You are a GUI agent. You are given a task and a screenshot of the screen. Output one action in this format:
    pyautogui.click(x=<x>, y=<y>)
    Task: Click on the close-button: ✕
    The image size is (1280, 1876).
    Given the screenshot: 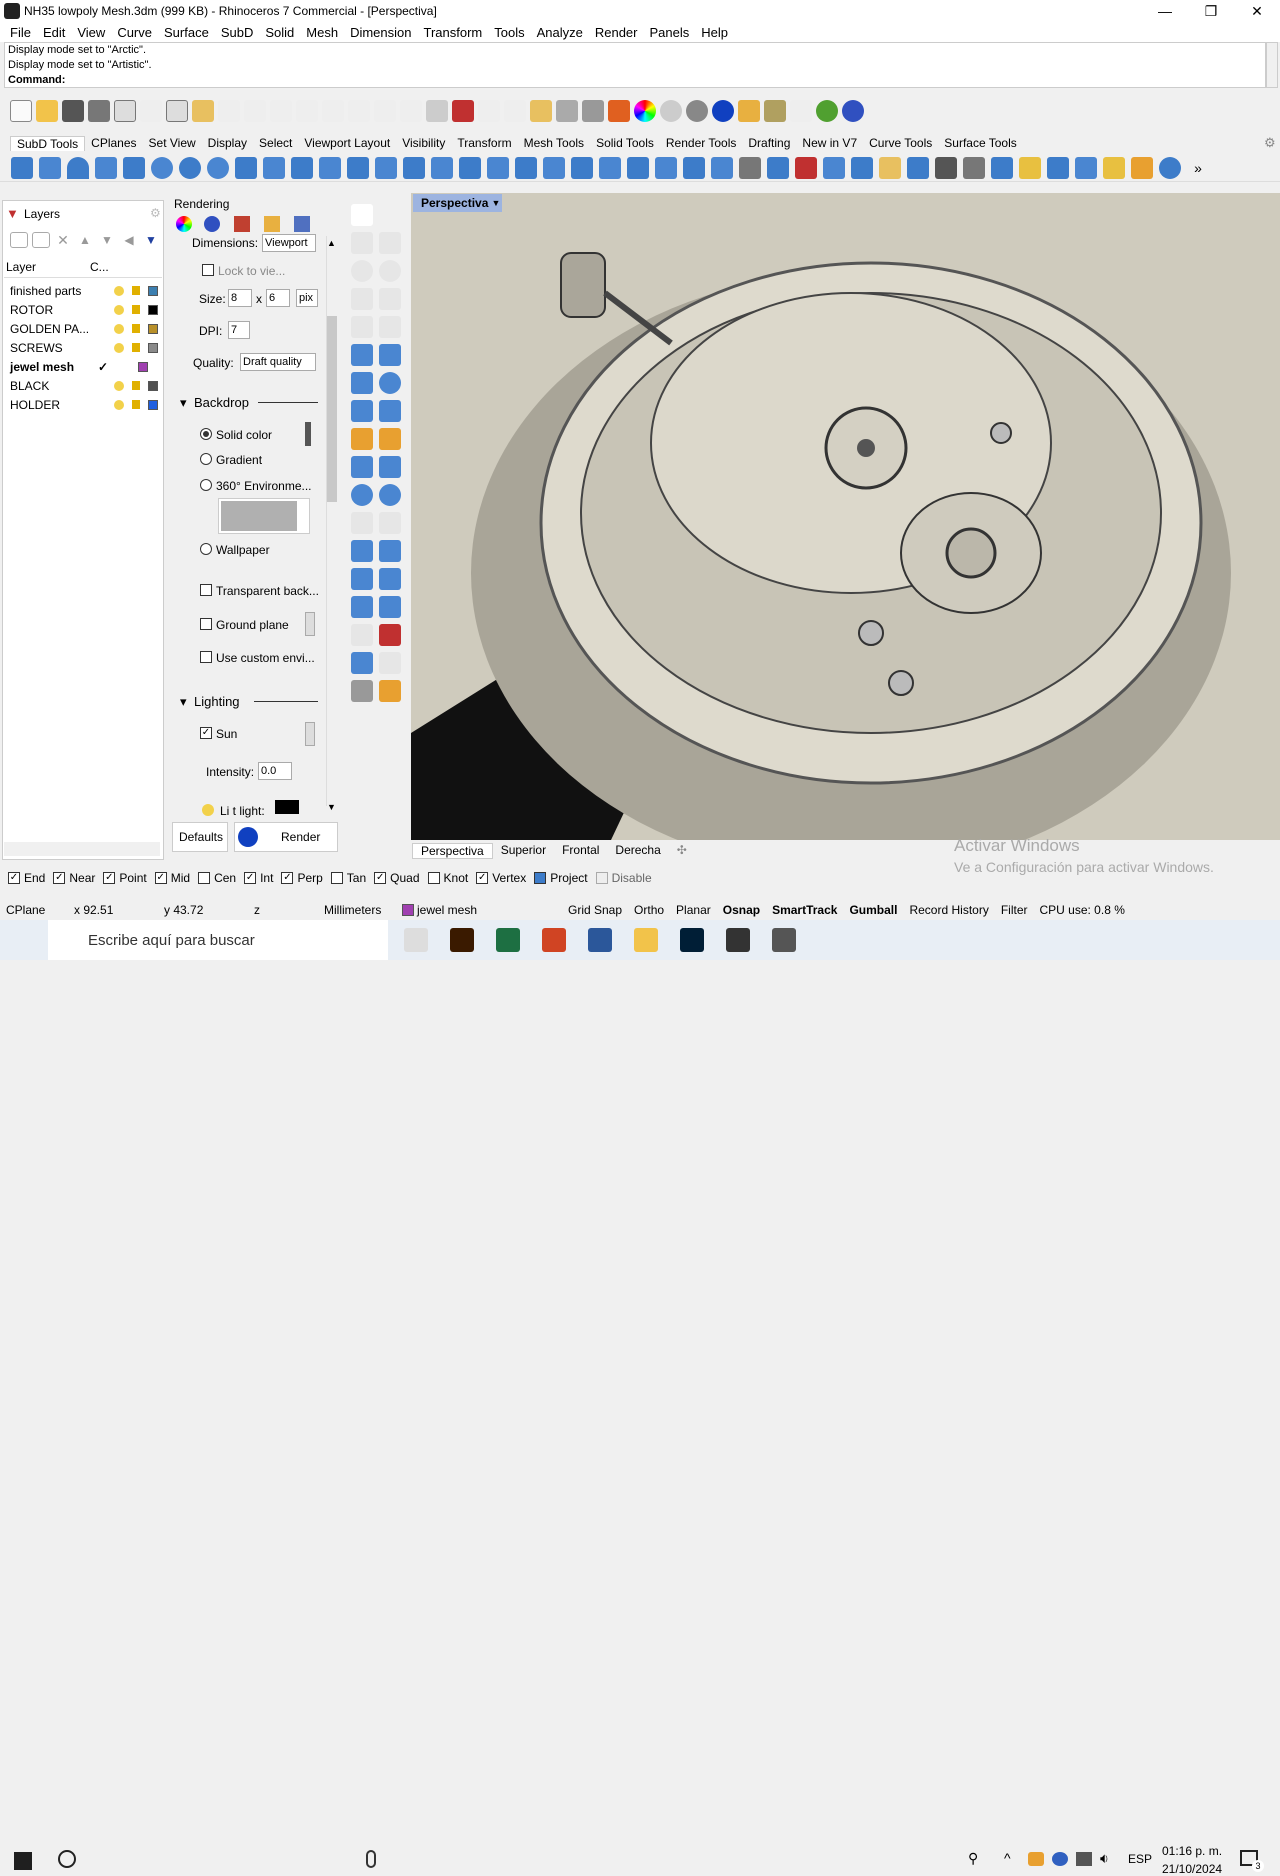 What is the action you would take?
    pyautogui.click(x=1257, y=11)
    